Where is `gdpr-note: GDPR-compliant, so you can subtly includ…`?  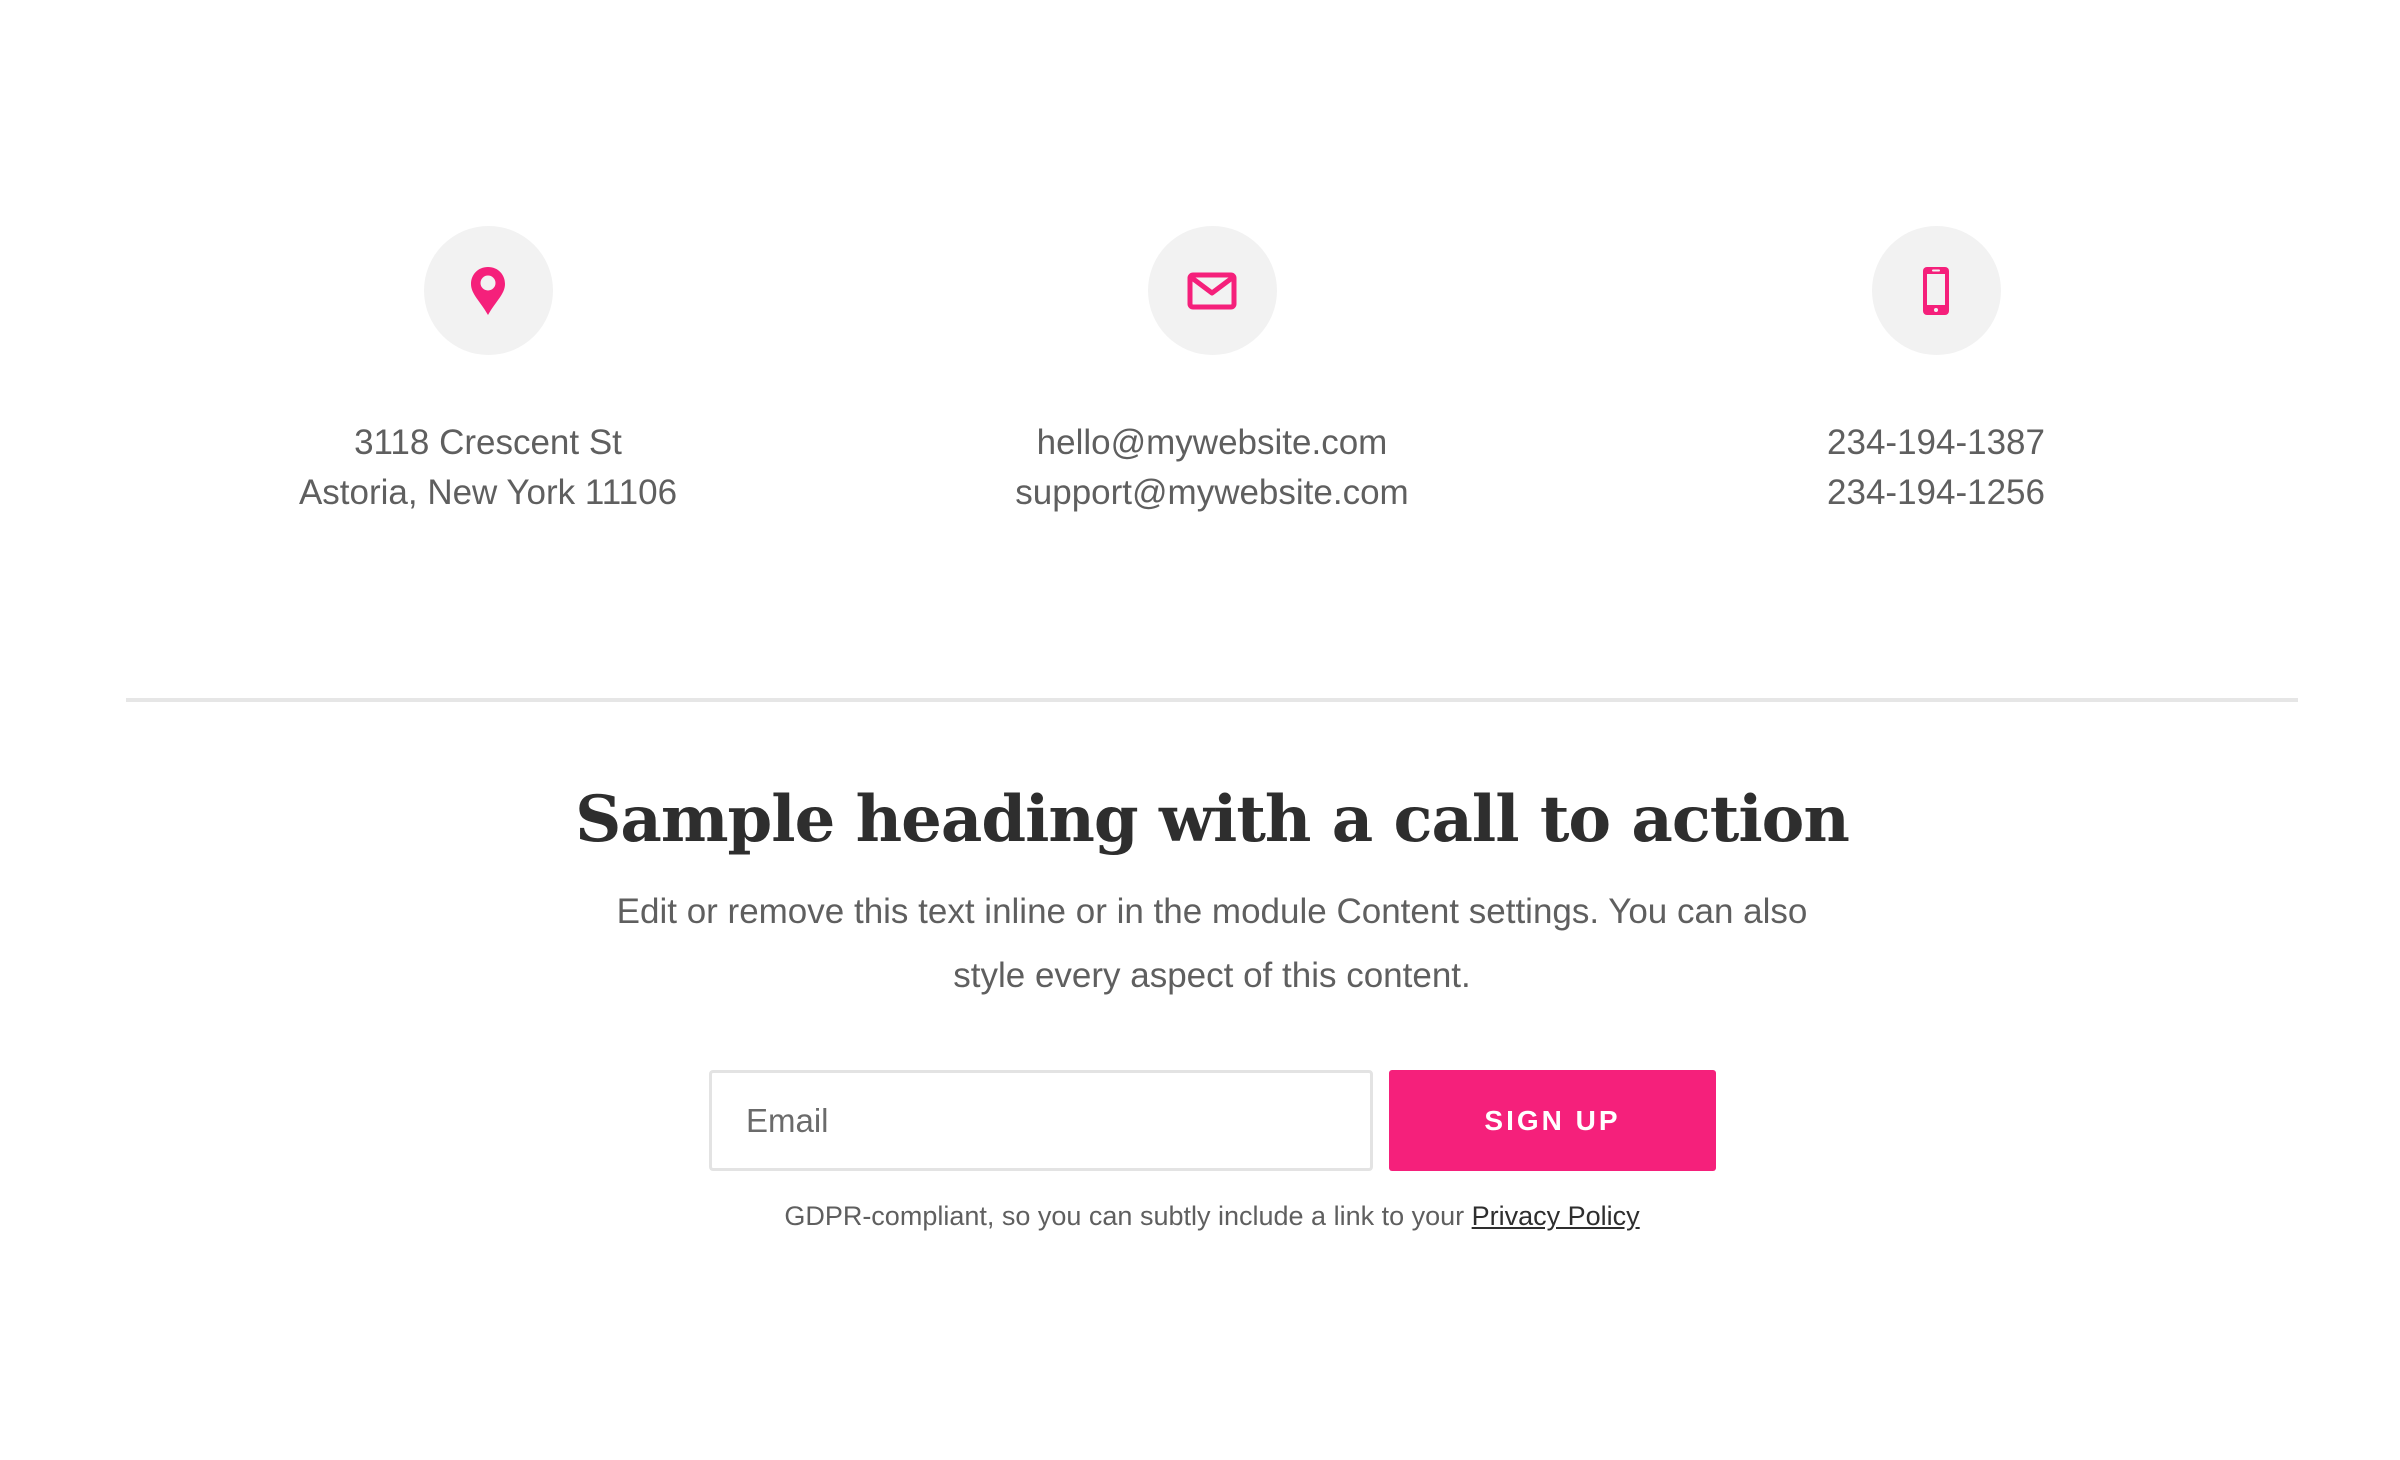
gdpr-note: GDPR-compliant, so you can subtly includ… is located at coordinates (1200, 1216).